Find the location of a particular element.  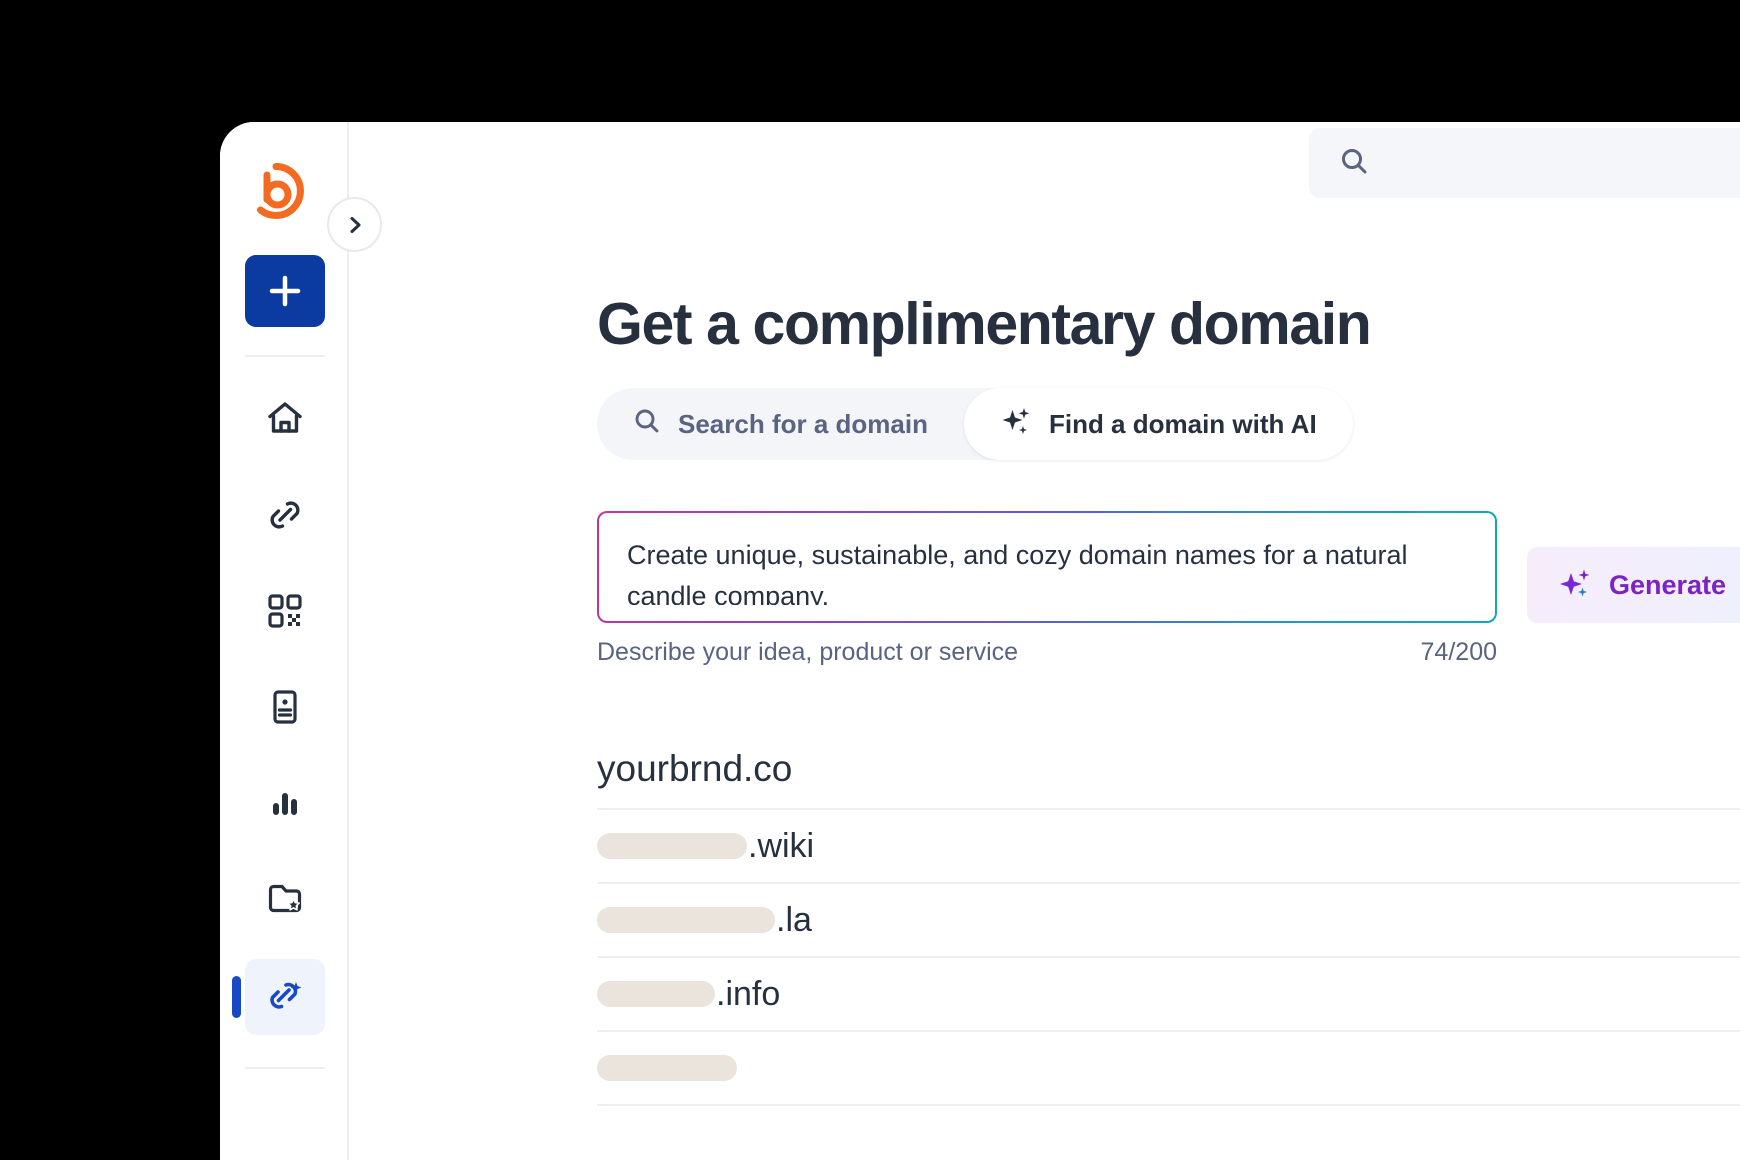

domain-name is located at coordinates (667, 1068).